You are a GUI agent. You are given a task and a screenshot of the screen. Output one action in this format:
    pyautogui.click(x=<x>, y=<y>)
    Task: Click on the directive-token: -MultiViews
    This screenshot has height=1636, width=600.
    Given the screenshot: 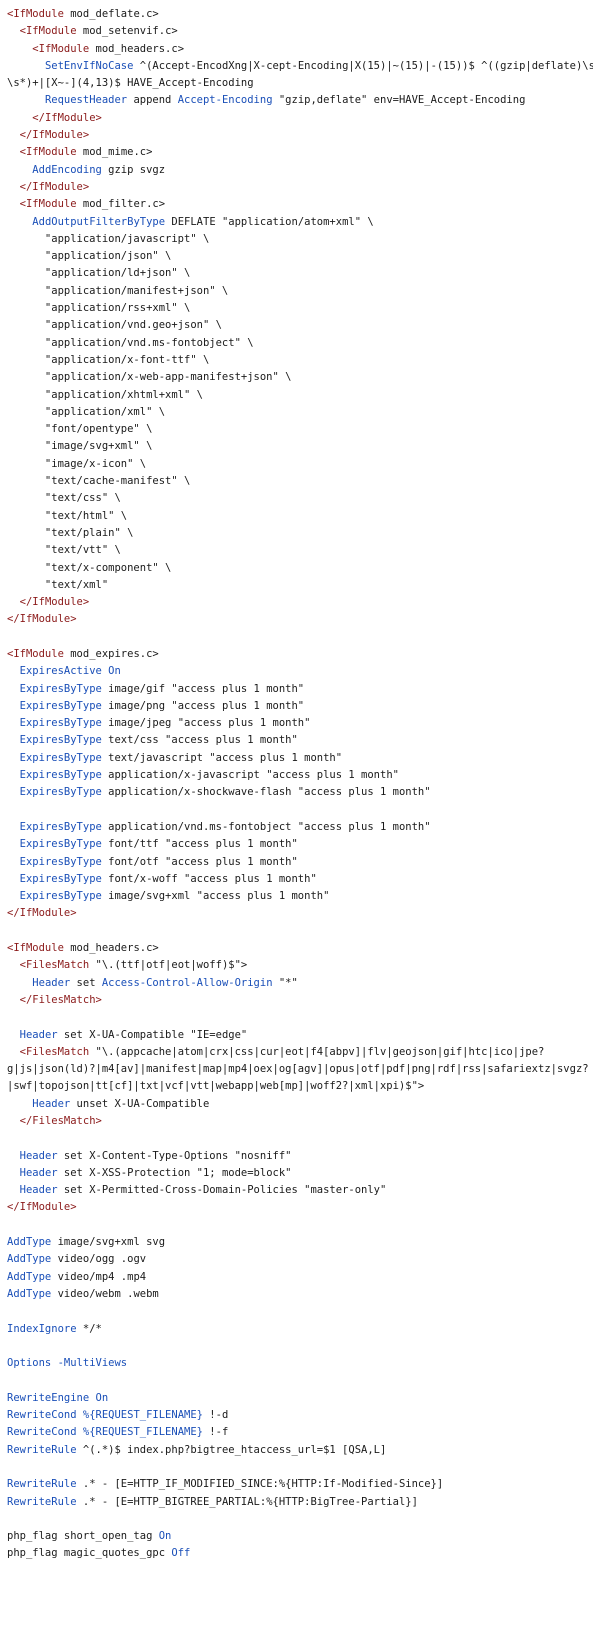 What is the action you would take?
    pyautogui.click(x=92, y=1363)
    